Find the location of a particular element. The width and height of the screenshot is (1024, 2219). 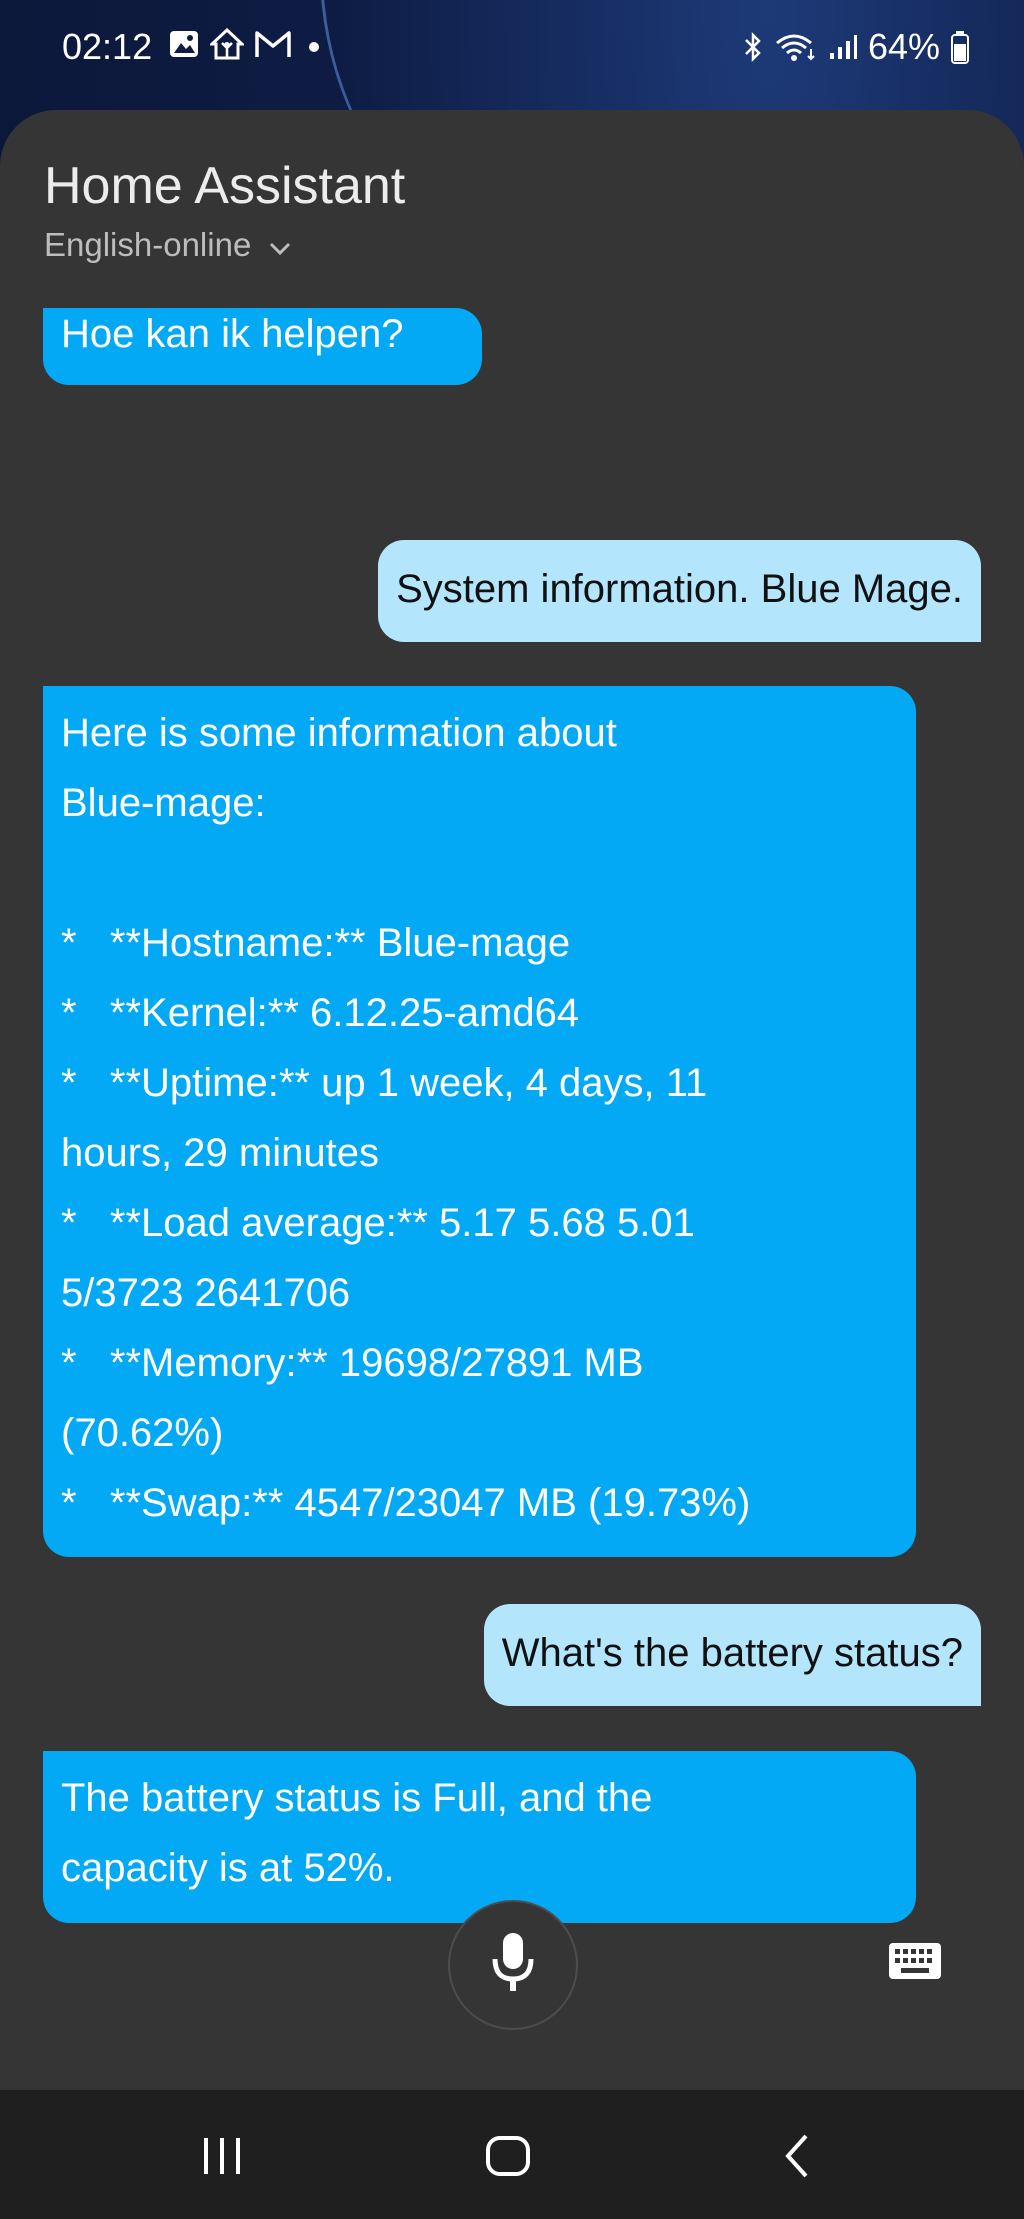

language-label: English-online is located at coordinates (148, 244).